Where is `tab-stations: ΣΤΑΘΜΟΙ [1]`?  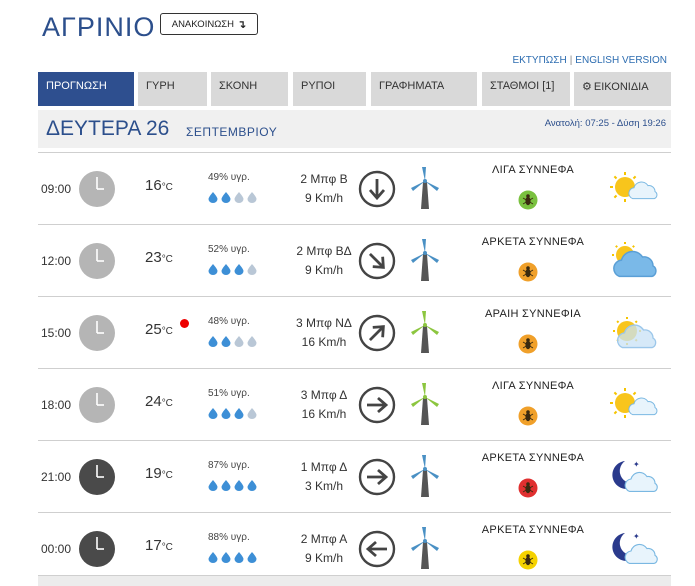
tab-stations: ΣΤΑΘΜΟΙ [1] is located at coordinates (526, 89).